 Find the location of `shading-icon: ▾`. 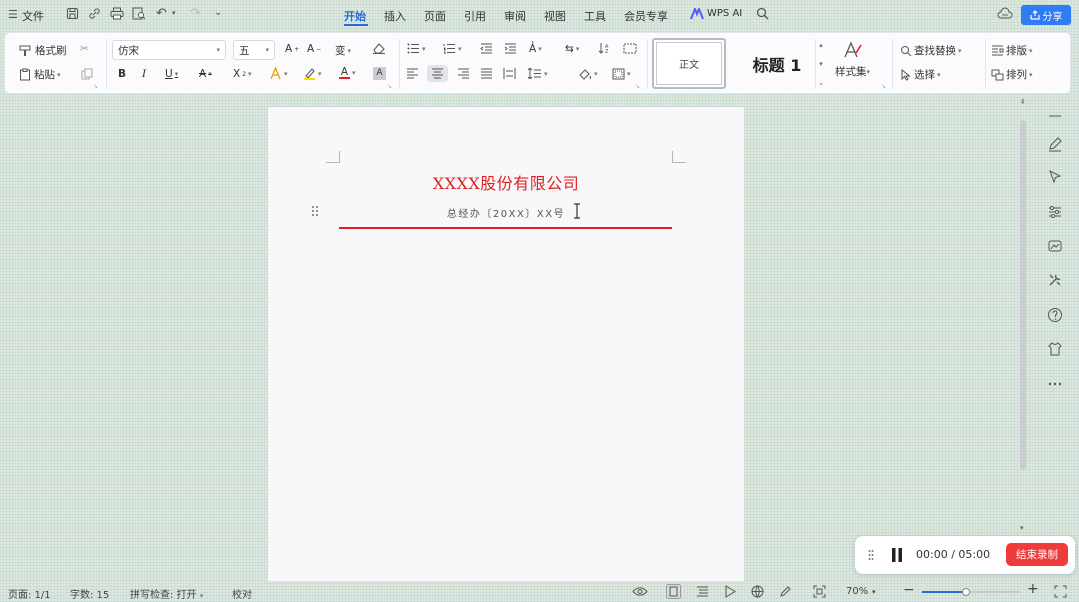

shading-icon: ▾ is located at coordinates (588, 74).